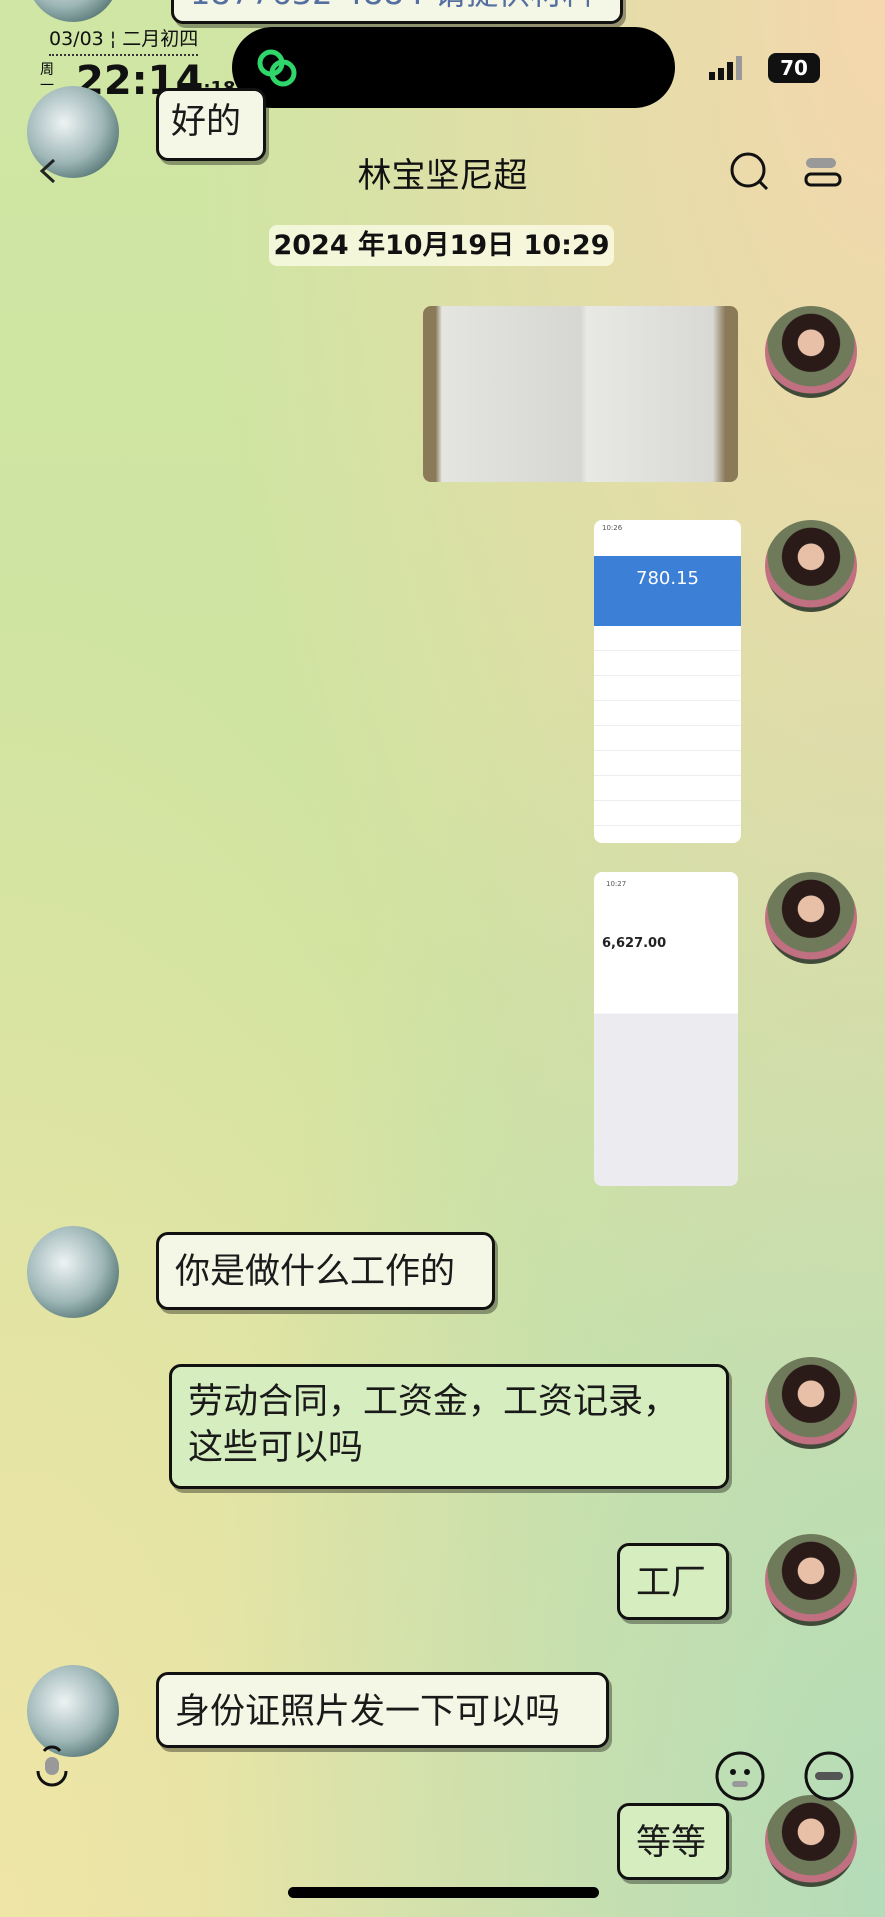 Image resolution: width=885 pixels, height=1917 pixels. I want to click on date-separator: 2024 年10月19日 10:29, so click(441, 245).